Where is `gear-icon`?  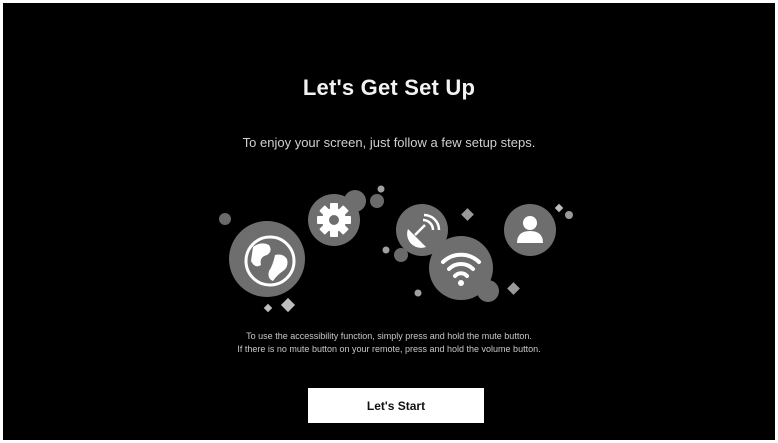
gear-icon is located at coordinates (337, 218).